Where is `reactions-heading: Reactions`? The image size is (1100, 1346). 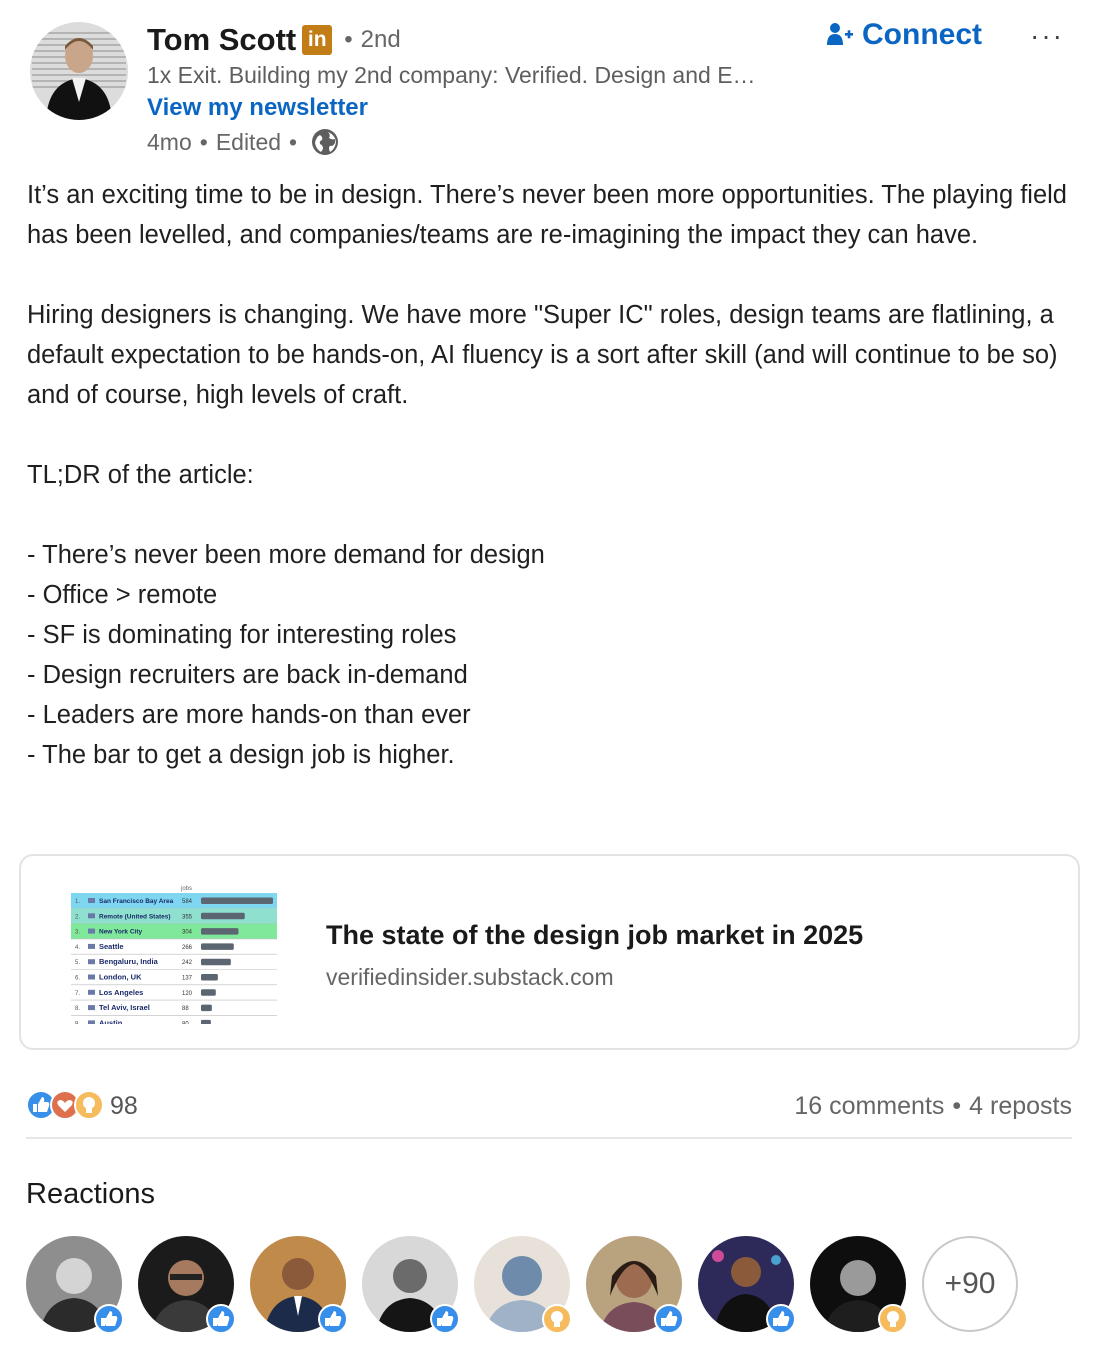 reactions-heading: Reactions is located at coordinates (90, 1194).